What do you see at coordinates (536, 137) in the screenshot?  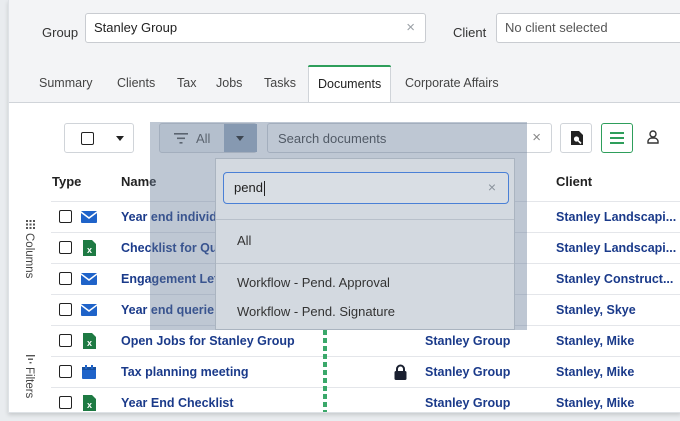 I see `clear-search-icon: ×` at bounding box center [536, 137].